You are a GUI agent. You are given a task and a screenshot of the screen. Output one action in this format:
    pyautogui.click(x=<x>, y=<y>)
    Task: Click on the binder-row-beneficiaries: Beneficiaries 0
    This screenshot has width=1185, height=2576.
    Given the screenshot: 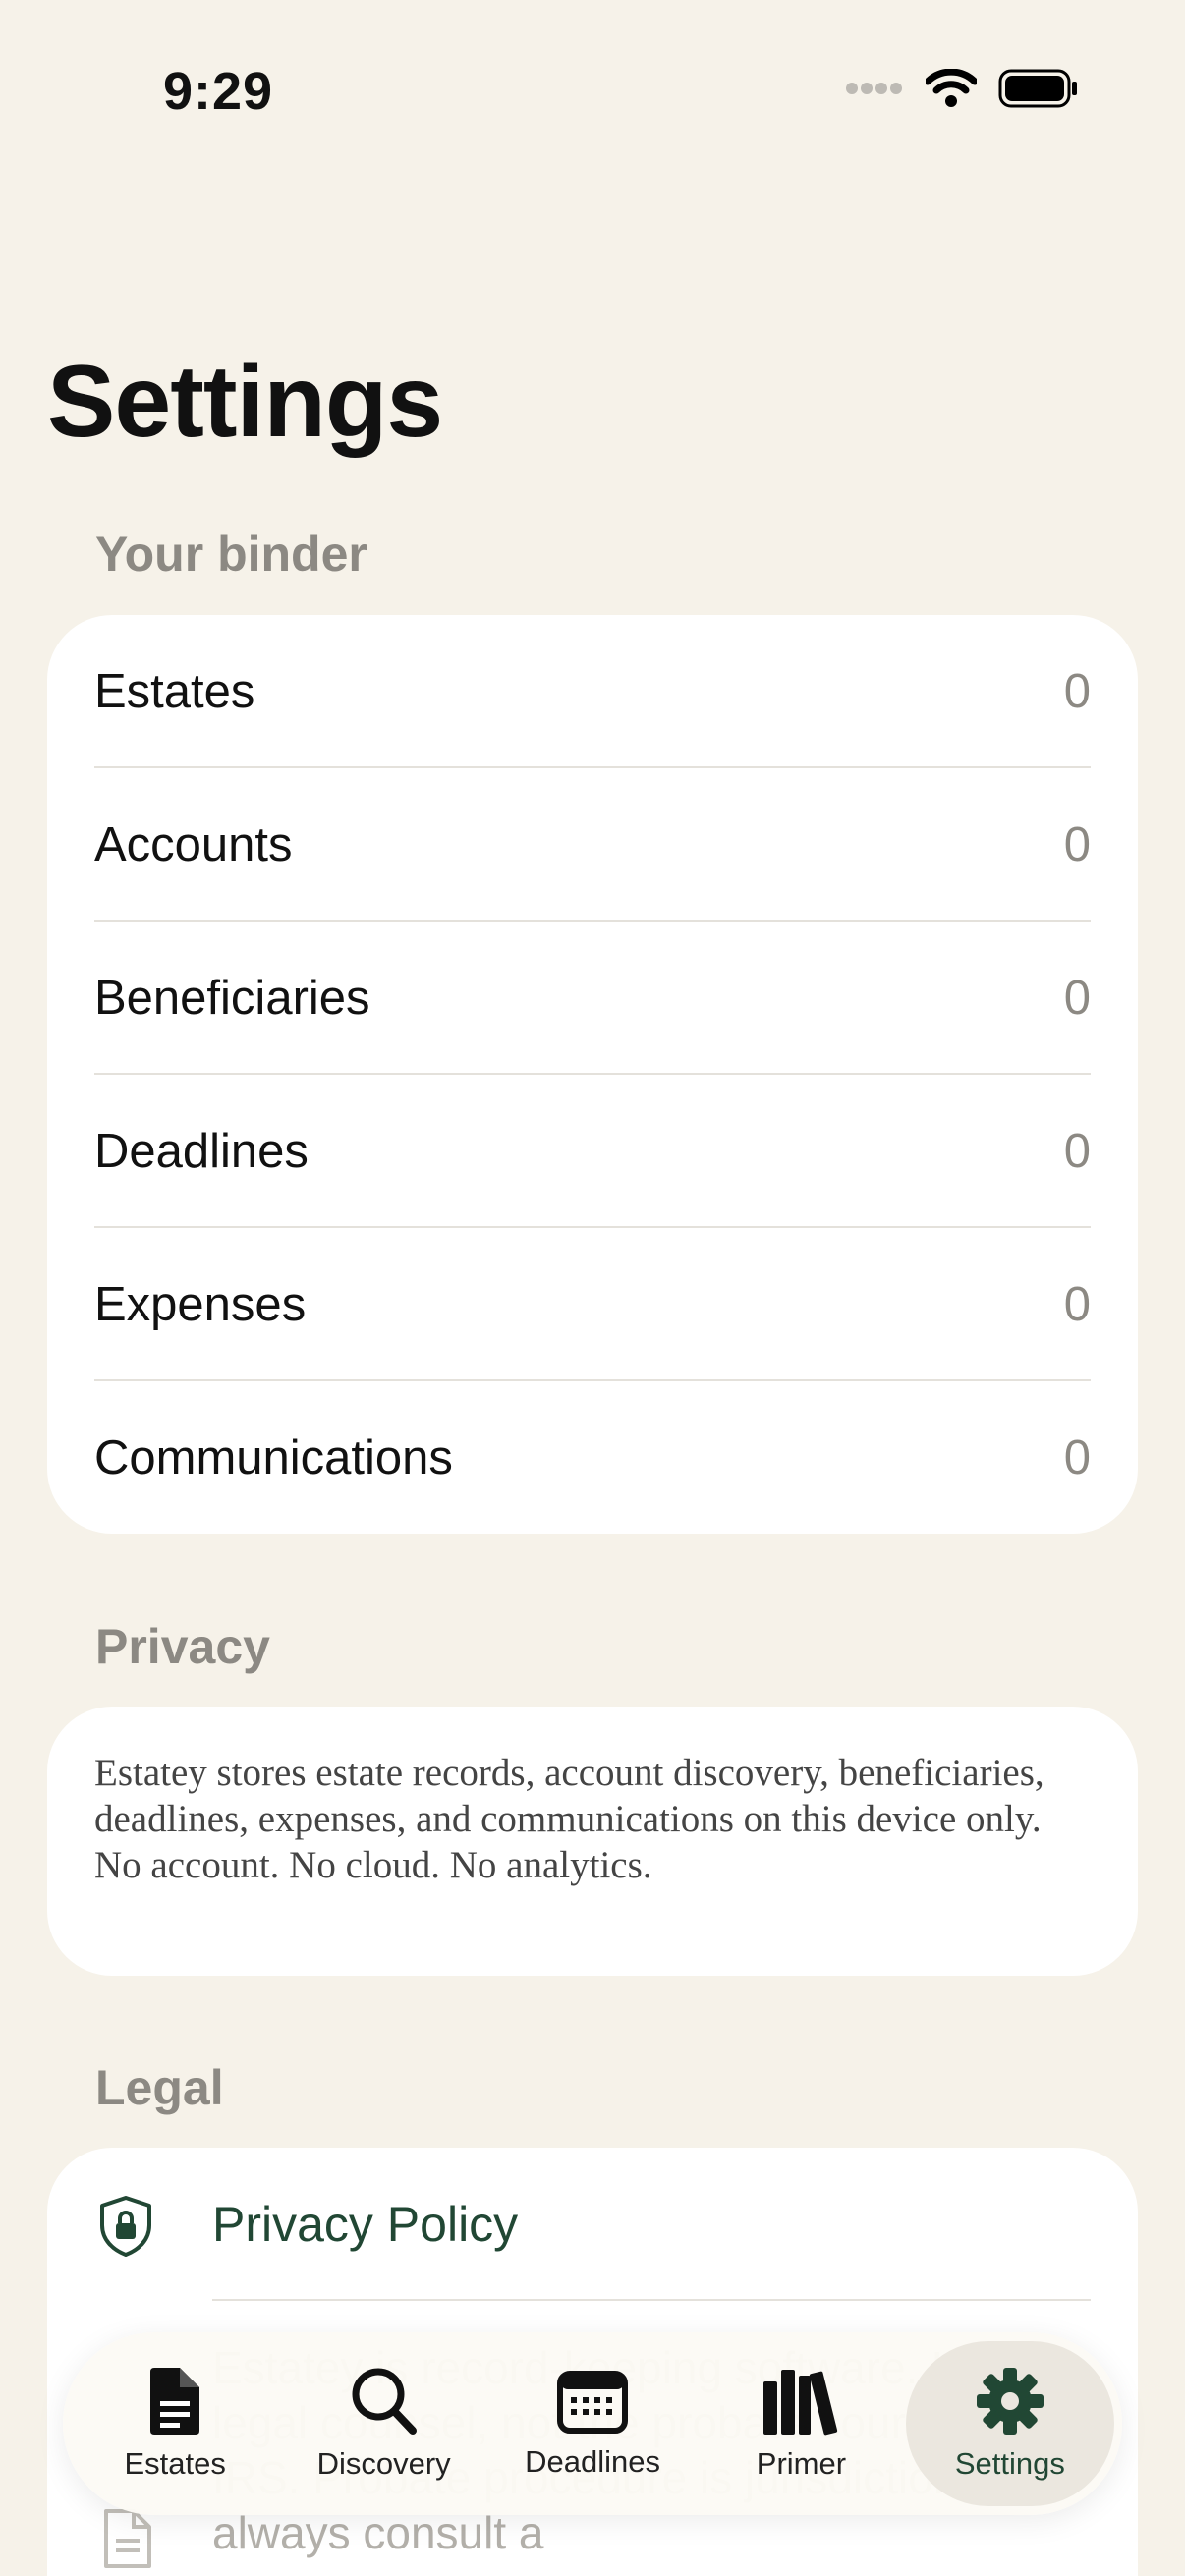 What is the action you would take?
    pyautogui.click(x=592, y=998)
    